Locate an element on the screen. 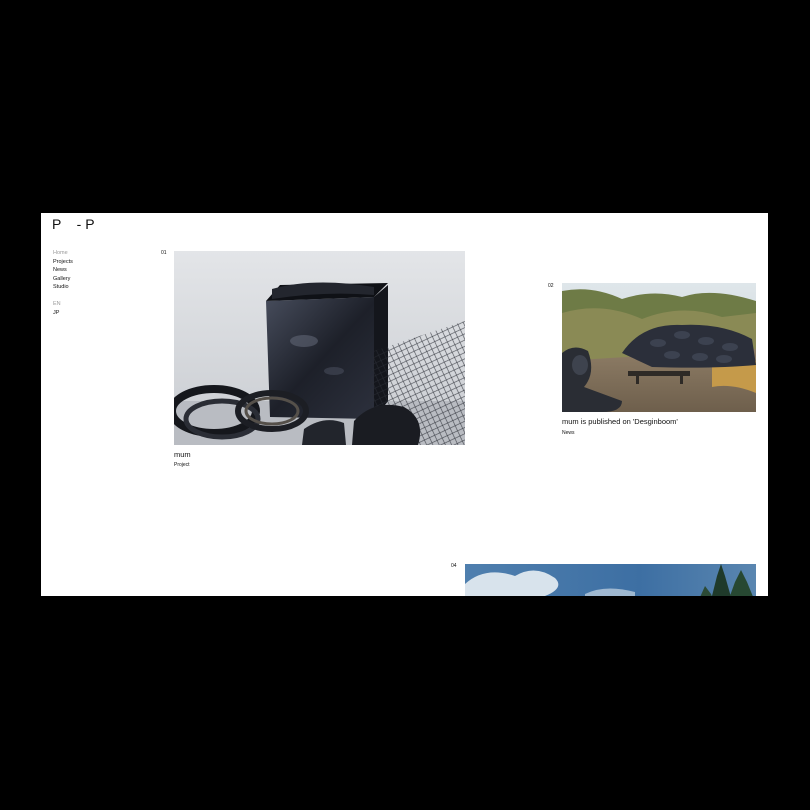 The image size is (810, 810). sky-trees-photo is located at coordinates (610, 580).